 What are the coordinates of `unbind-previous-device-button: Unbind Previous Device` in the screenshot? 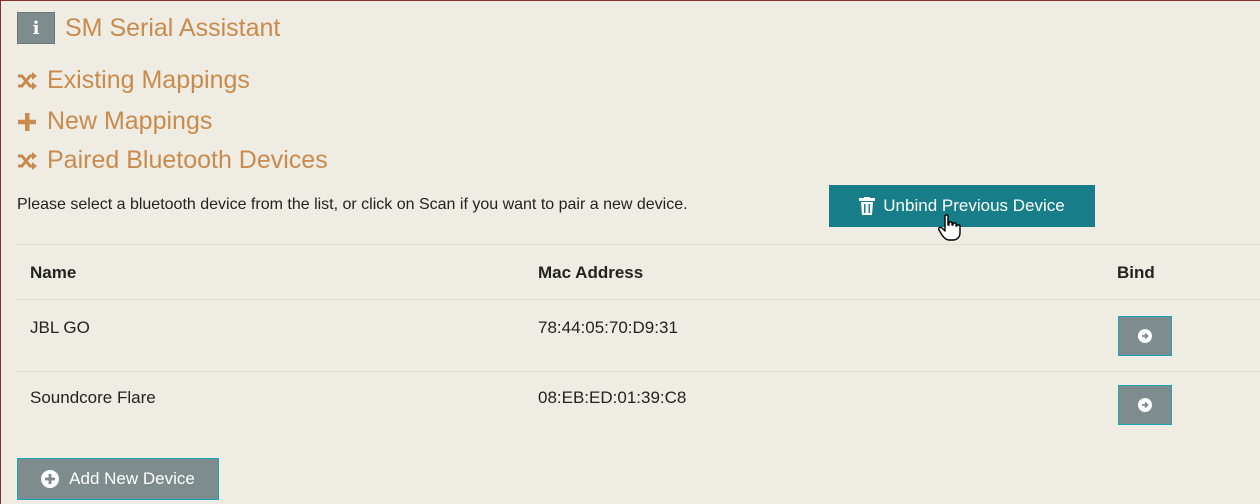 It's located at (962, 206).